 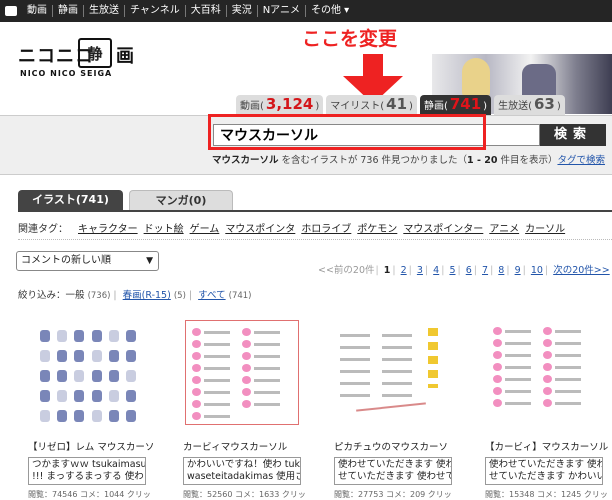 I want to click on pager-page: 6, so click(x=469, y=270).